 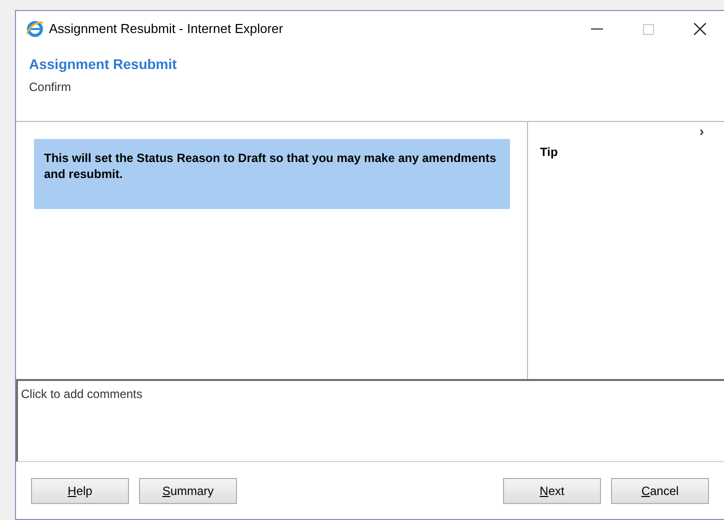 What do you see at coordinates (80, 491) in the screenshot?
I see `dialog-button: Help` at bounding box center [80, 491].